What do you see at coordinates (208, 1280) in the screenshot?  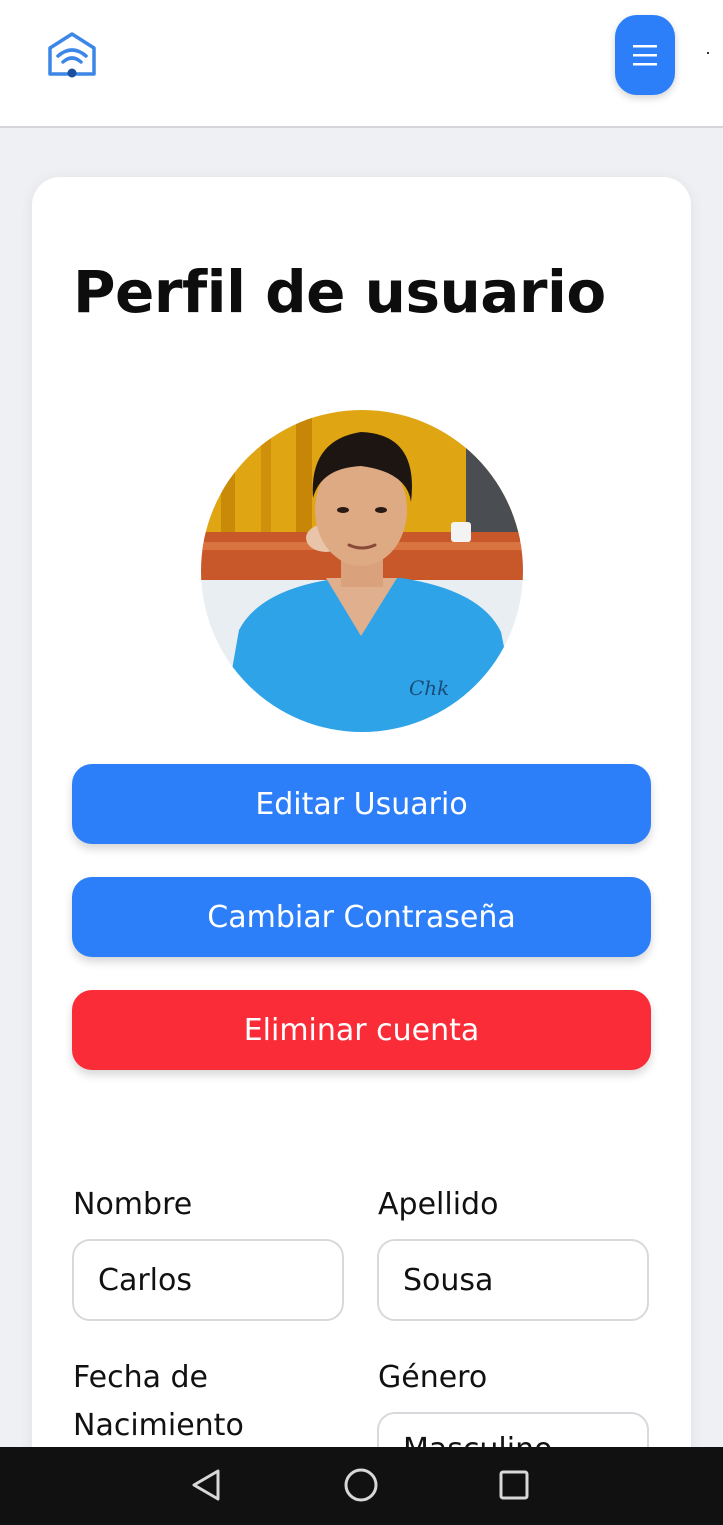 I see `first-name-field: Carlos` at bounding box center [208, 1280].